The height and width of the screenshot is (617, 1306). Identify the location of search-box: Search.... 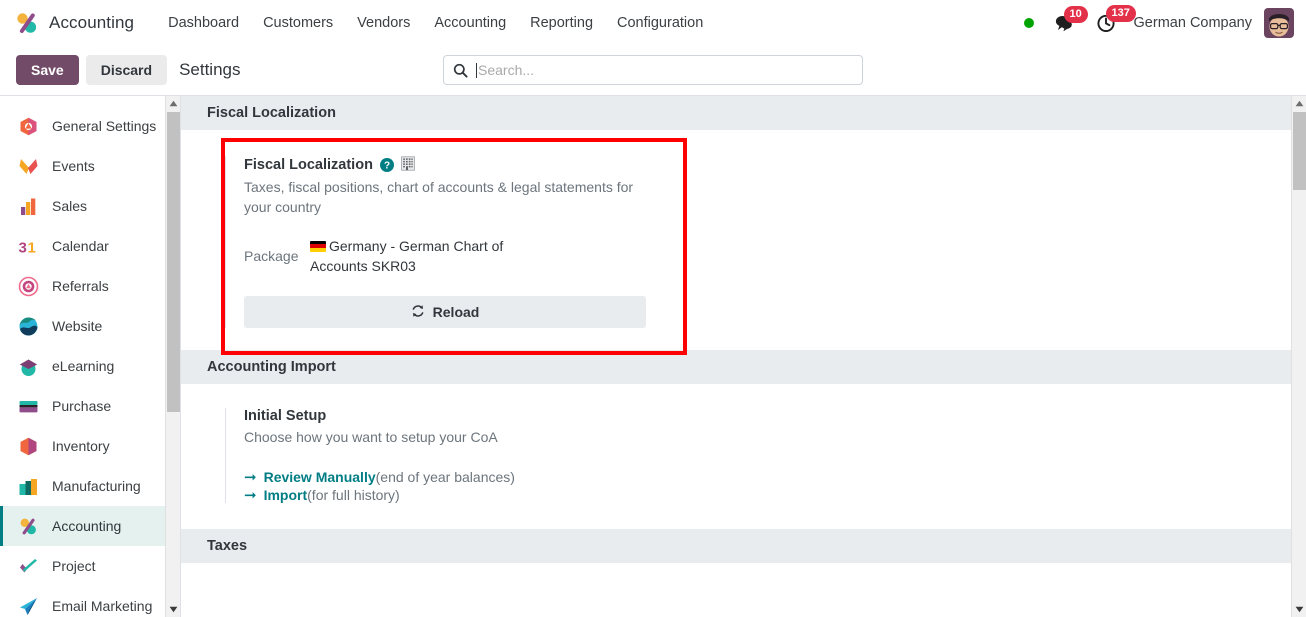
(653, 70).